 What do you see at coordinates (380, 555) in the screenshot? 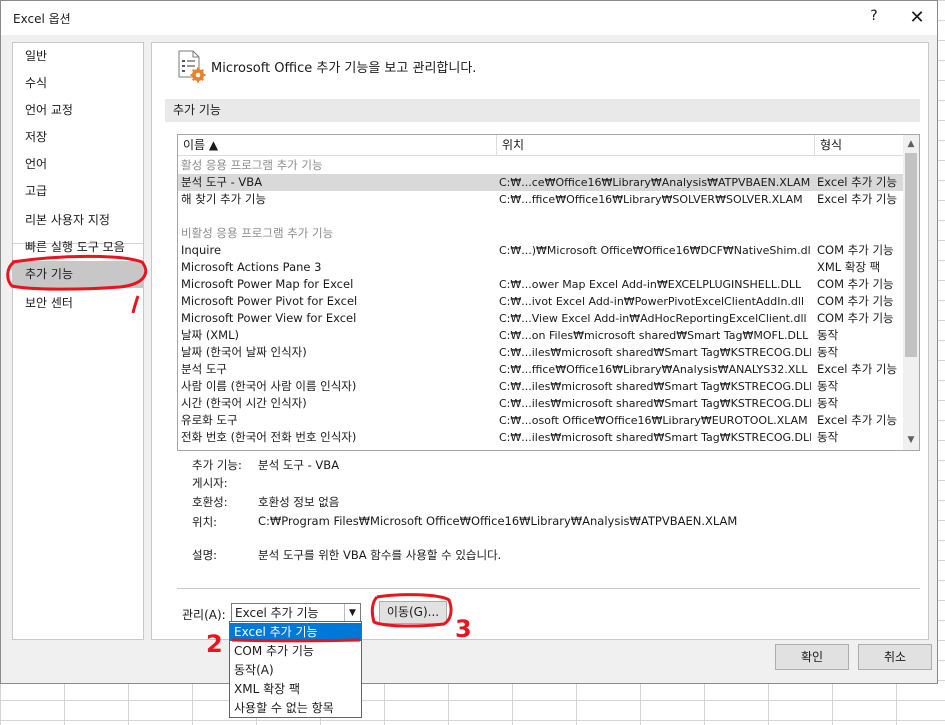
I see `detail-desc-value: 분석 도구를 위한 VBA 함수를 사용할 수 있습니다.` at bounding box center [380, 555].